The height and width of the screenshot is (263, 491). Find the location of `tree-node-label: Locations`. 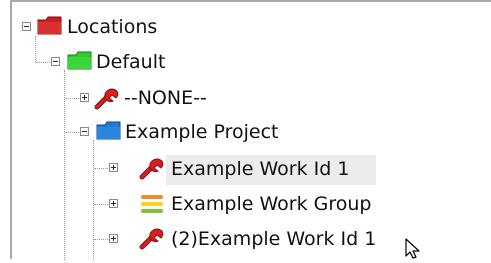

tree-node-label: Locations is located at coordinates (112, 27).